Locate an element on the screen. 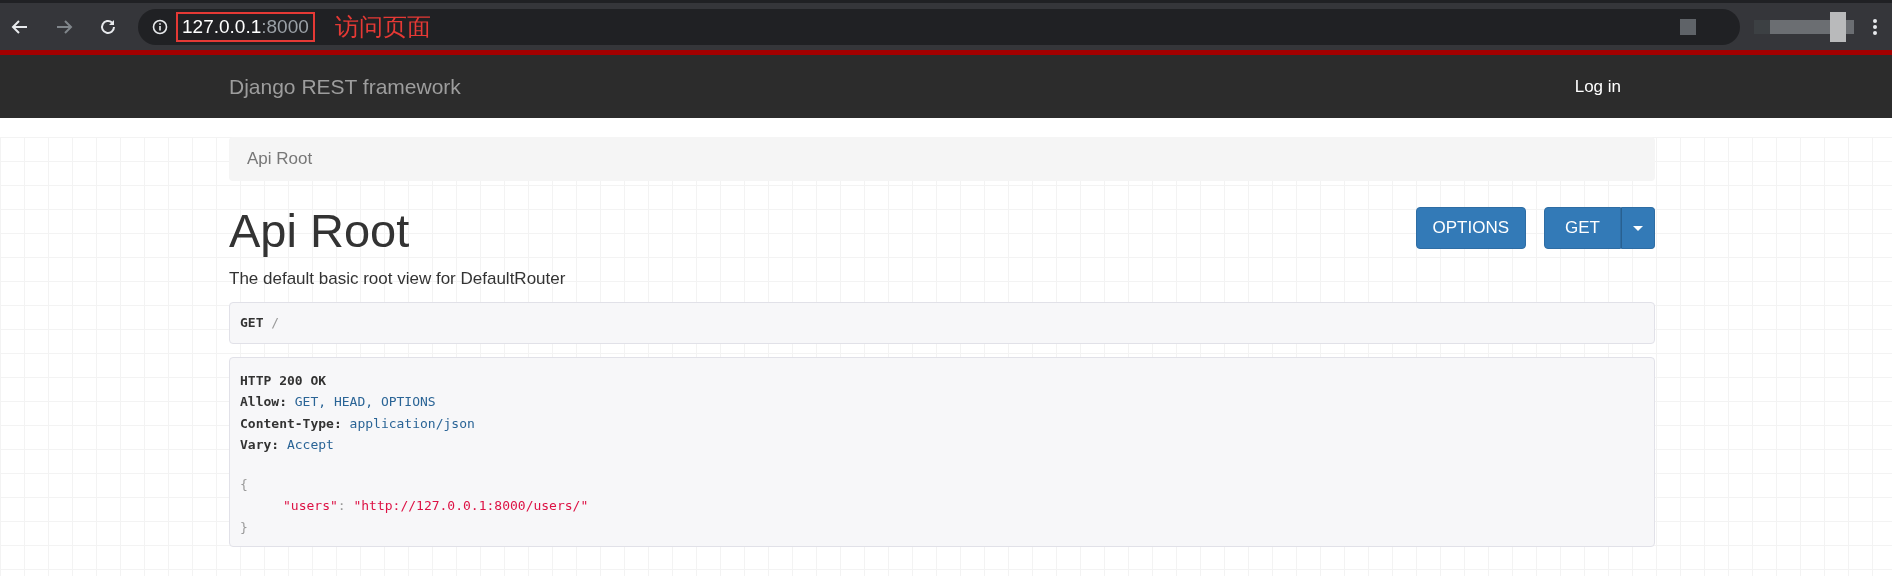  method-text: GET is located at coordinates (252, 322).